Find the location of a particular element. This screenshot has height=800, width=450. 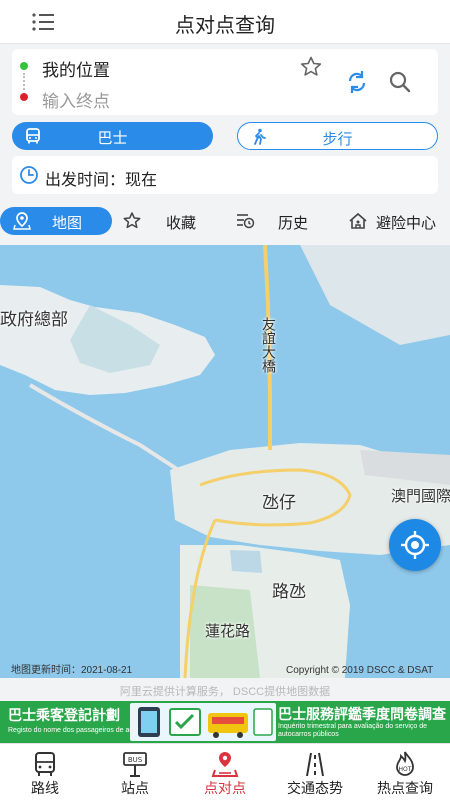

map-label-taipa: 氹仔 is located at coordinates (279, 502).